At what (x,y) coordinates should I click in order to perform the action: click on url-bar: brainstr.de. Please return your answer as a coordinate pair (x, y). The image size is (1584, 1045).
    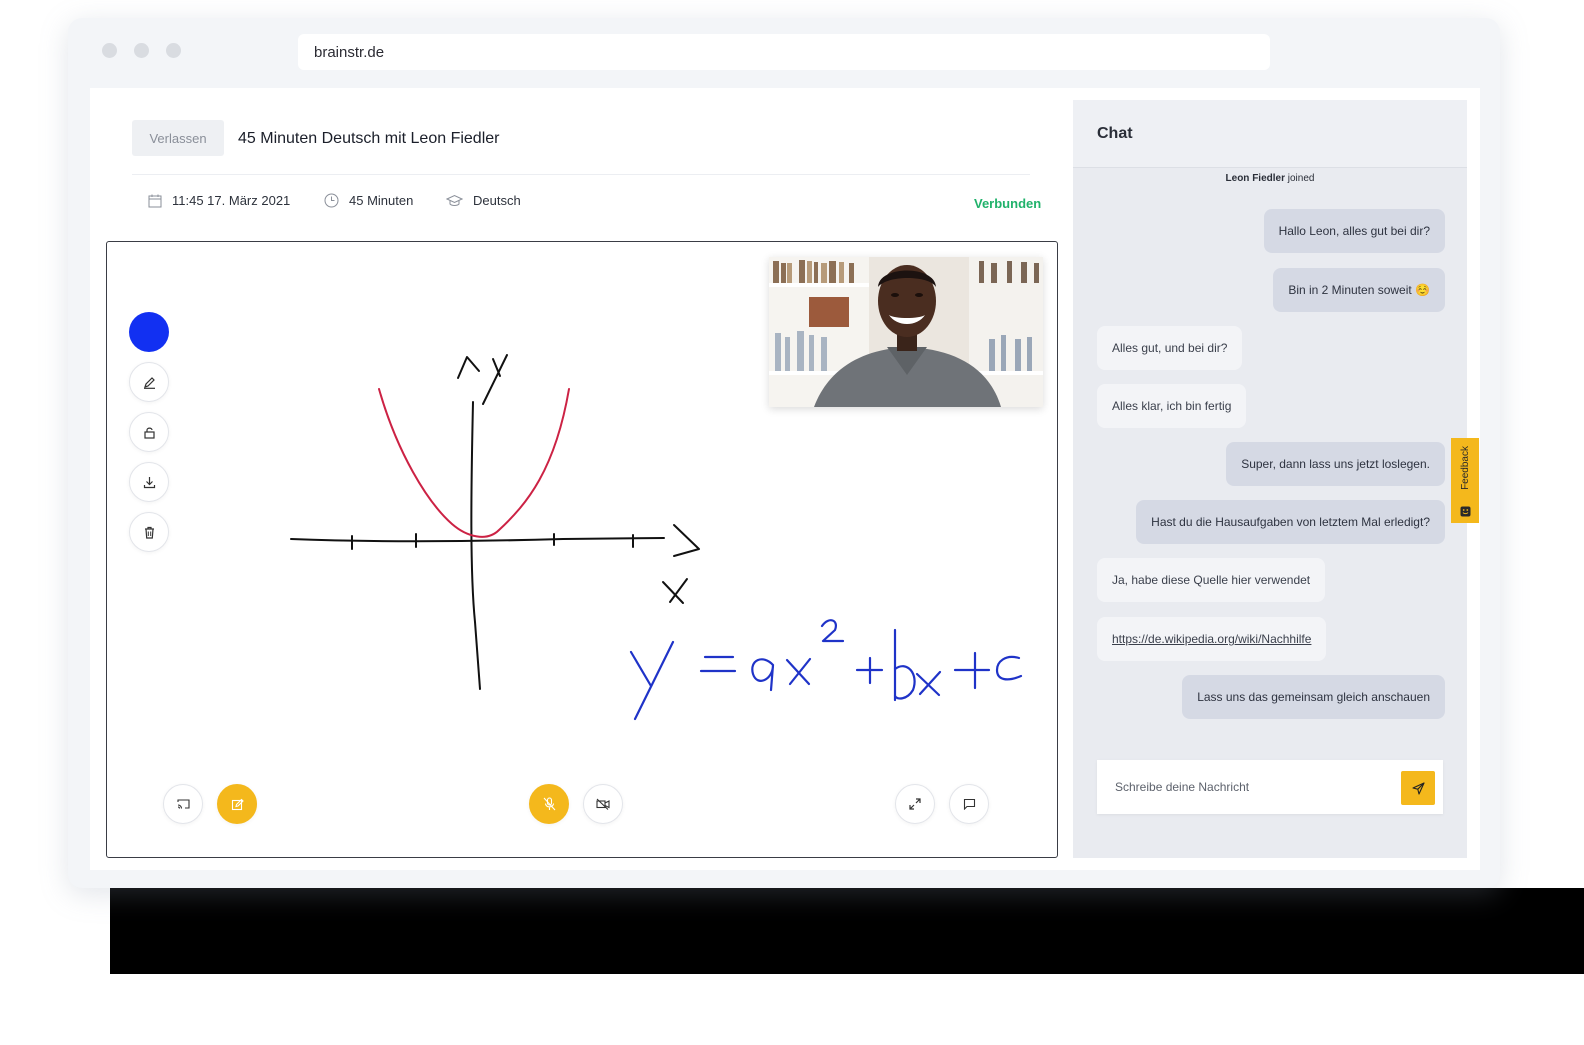
    Looking at the image, I should click on (784, 52).